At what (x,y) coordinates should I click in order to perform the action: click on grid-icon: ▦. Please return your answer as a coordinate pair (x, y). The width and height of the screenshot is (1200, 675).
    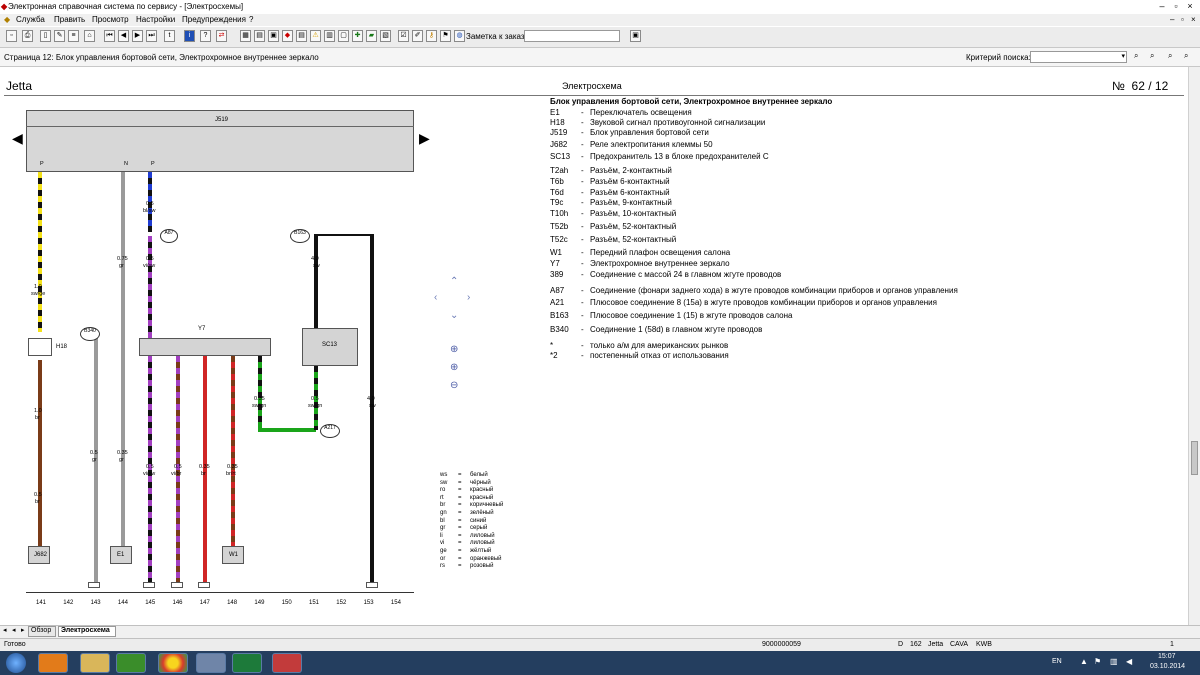
    Looking at the image, I should click on (245, 36).